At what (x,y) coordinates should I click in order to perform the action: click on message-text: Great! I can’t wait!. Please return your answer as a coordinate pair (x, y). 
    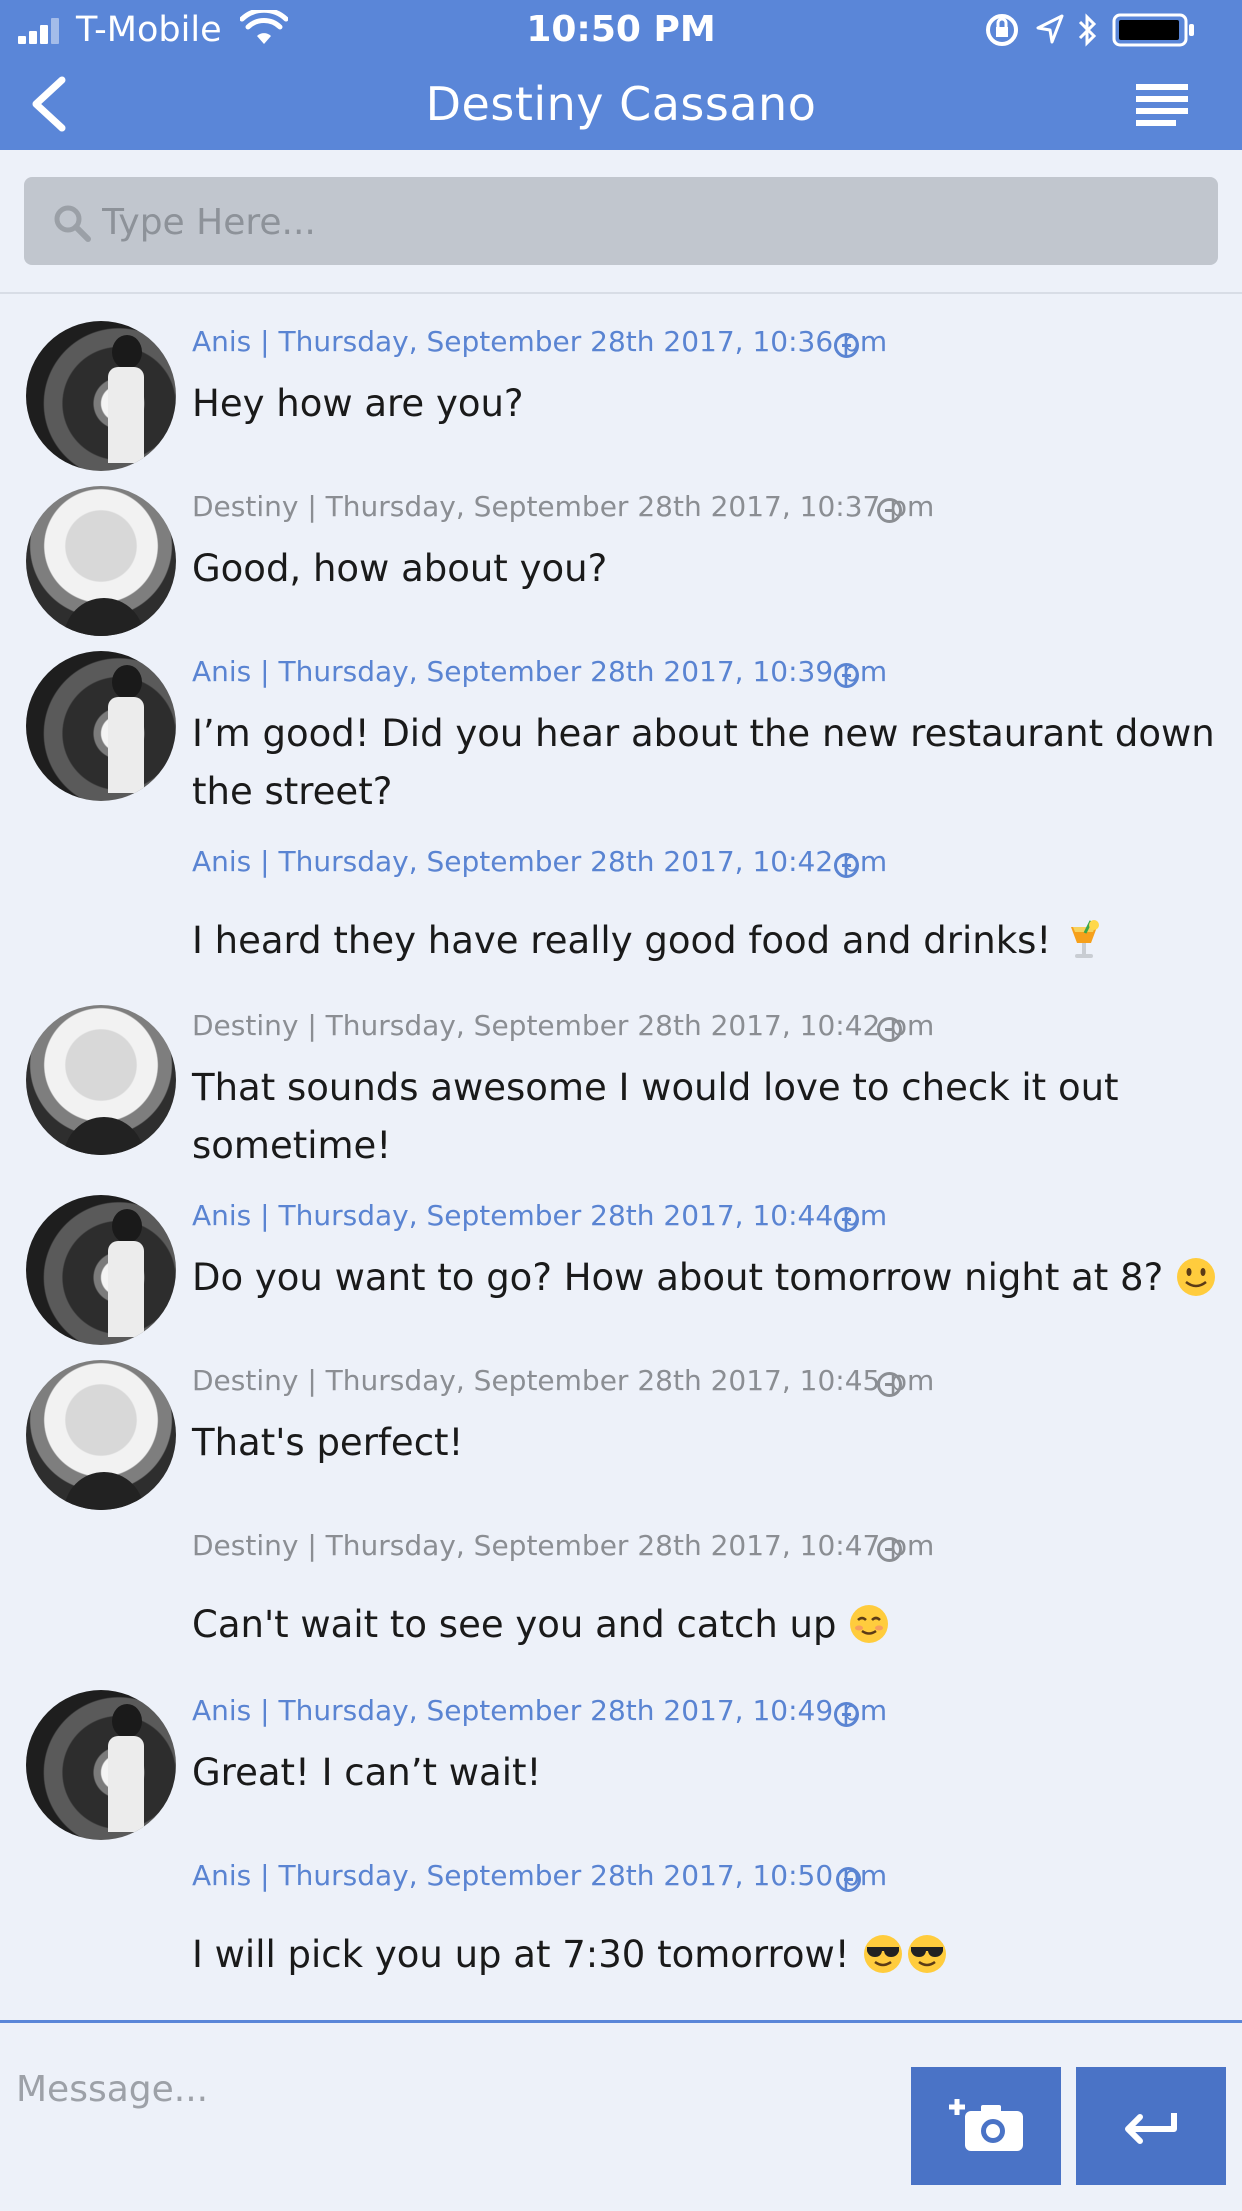
    Looking at the image, I should click on (367, 1772).